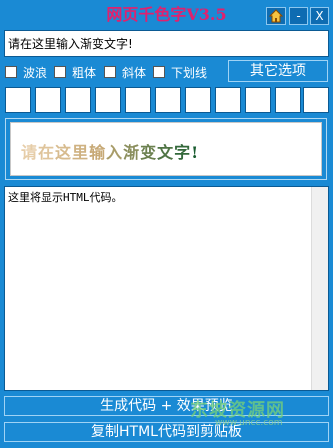 The width and height of the screenshot is (333, 448). What do you see at coordinates (47, 152) in the screenshot?
I see `preview-char: 在` at bounding box center [47, 152].